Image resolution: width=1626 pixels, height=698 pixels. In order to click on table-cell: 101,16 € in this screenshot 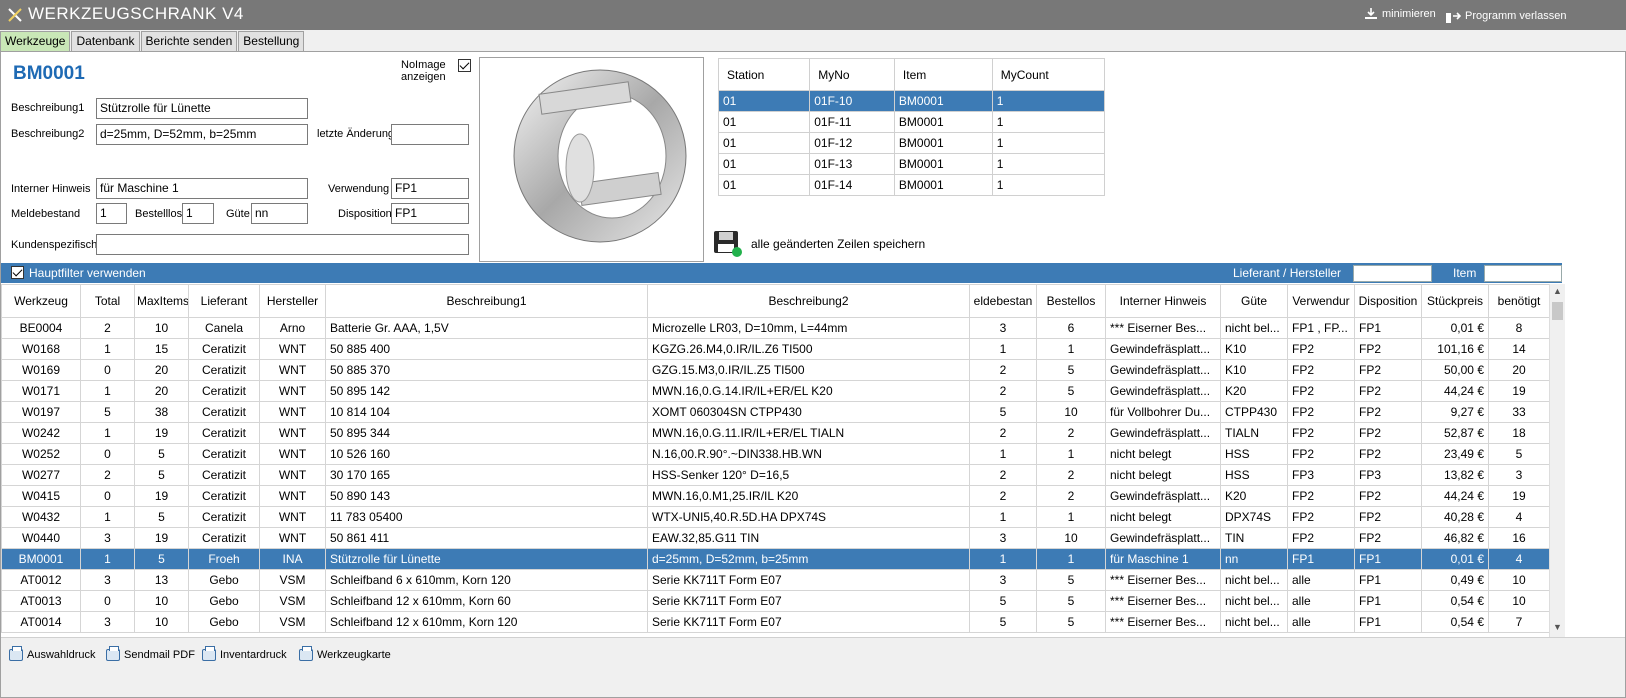, I will do `click(1455, 349)`.